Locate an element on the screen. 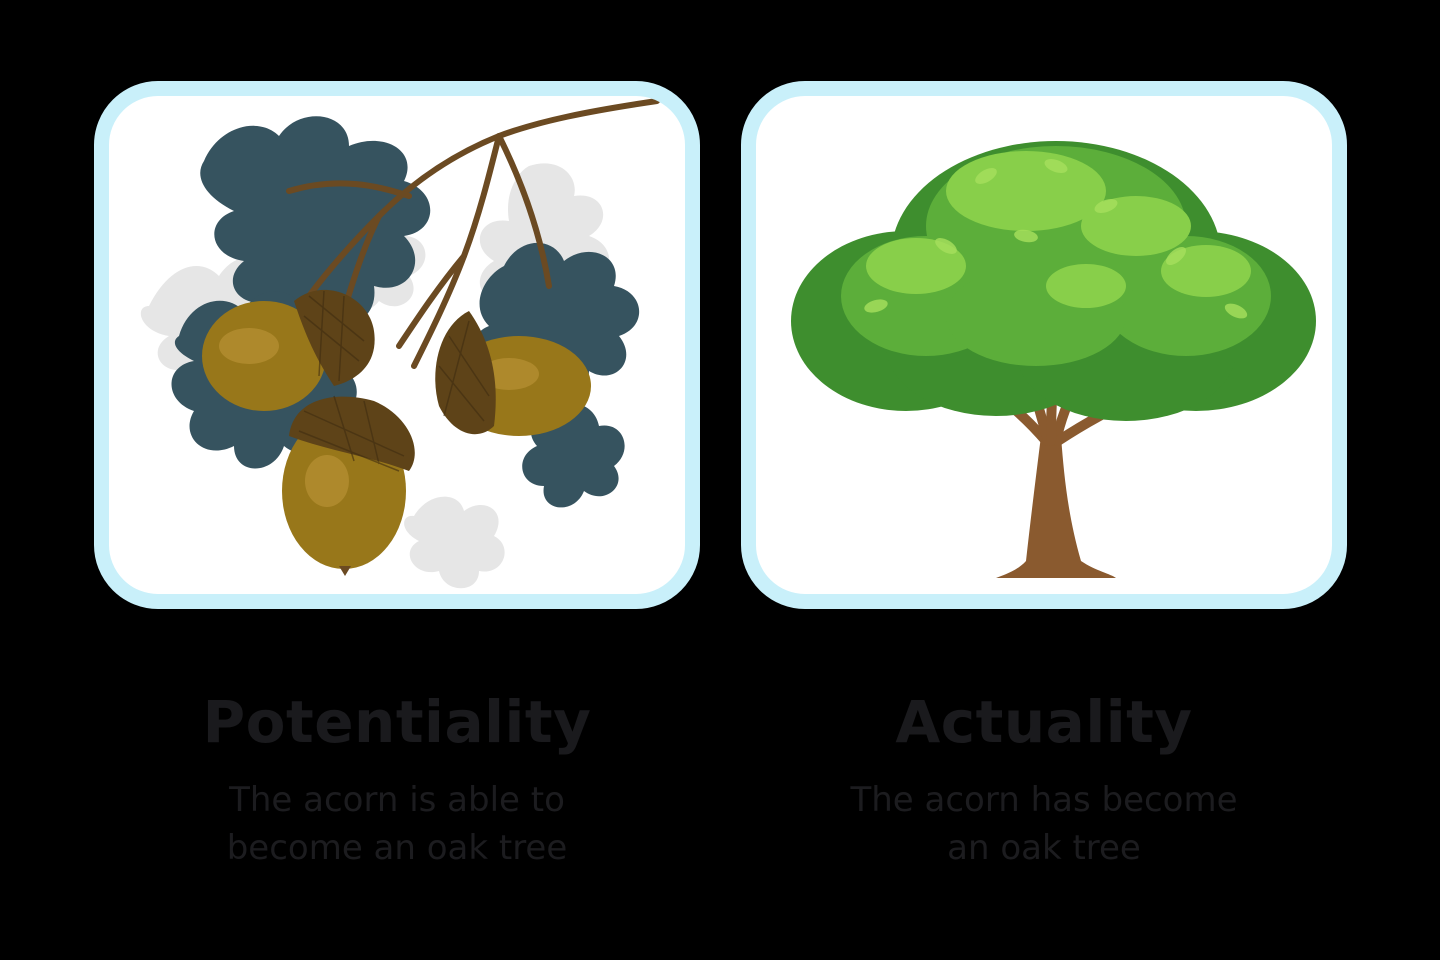  actuality-description: The acorn has become an oak tree is located at coordinates (1044, 824).